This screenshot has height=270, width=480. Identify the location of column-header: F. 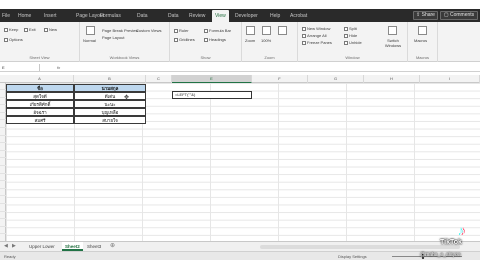
(280, 79).